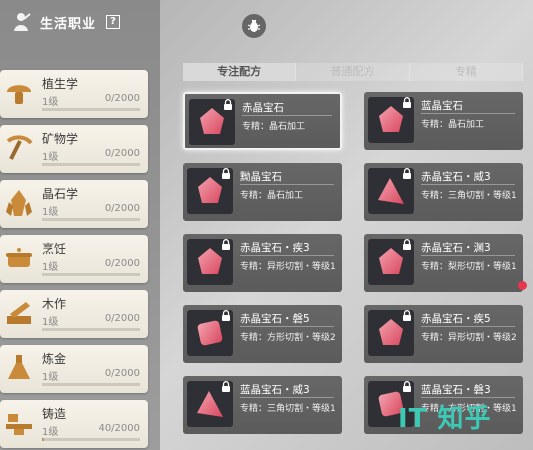  I want to click on recipe-name: 赤晶宝石, so click(263, 108).